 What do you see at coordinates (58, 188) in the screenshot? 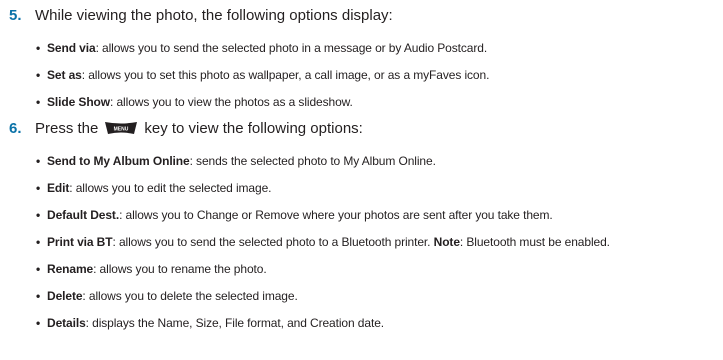
I see `option-term: Edit` at bounding box center [58, 188].